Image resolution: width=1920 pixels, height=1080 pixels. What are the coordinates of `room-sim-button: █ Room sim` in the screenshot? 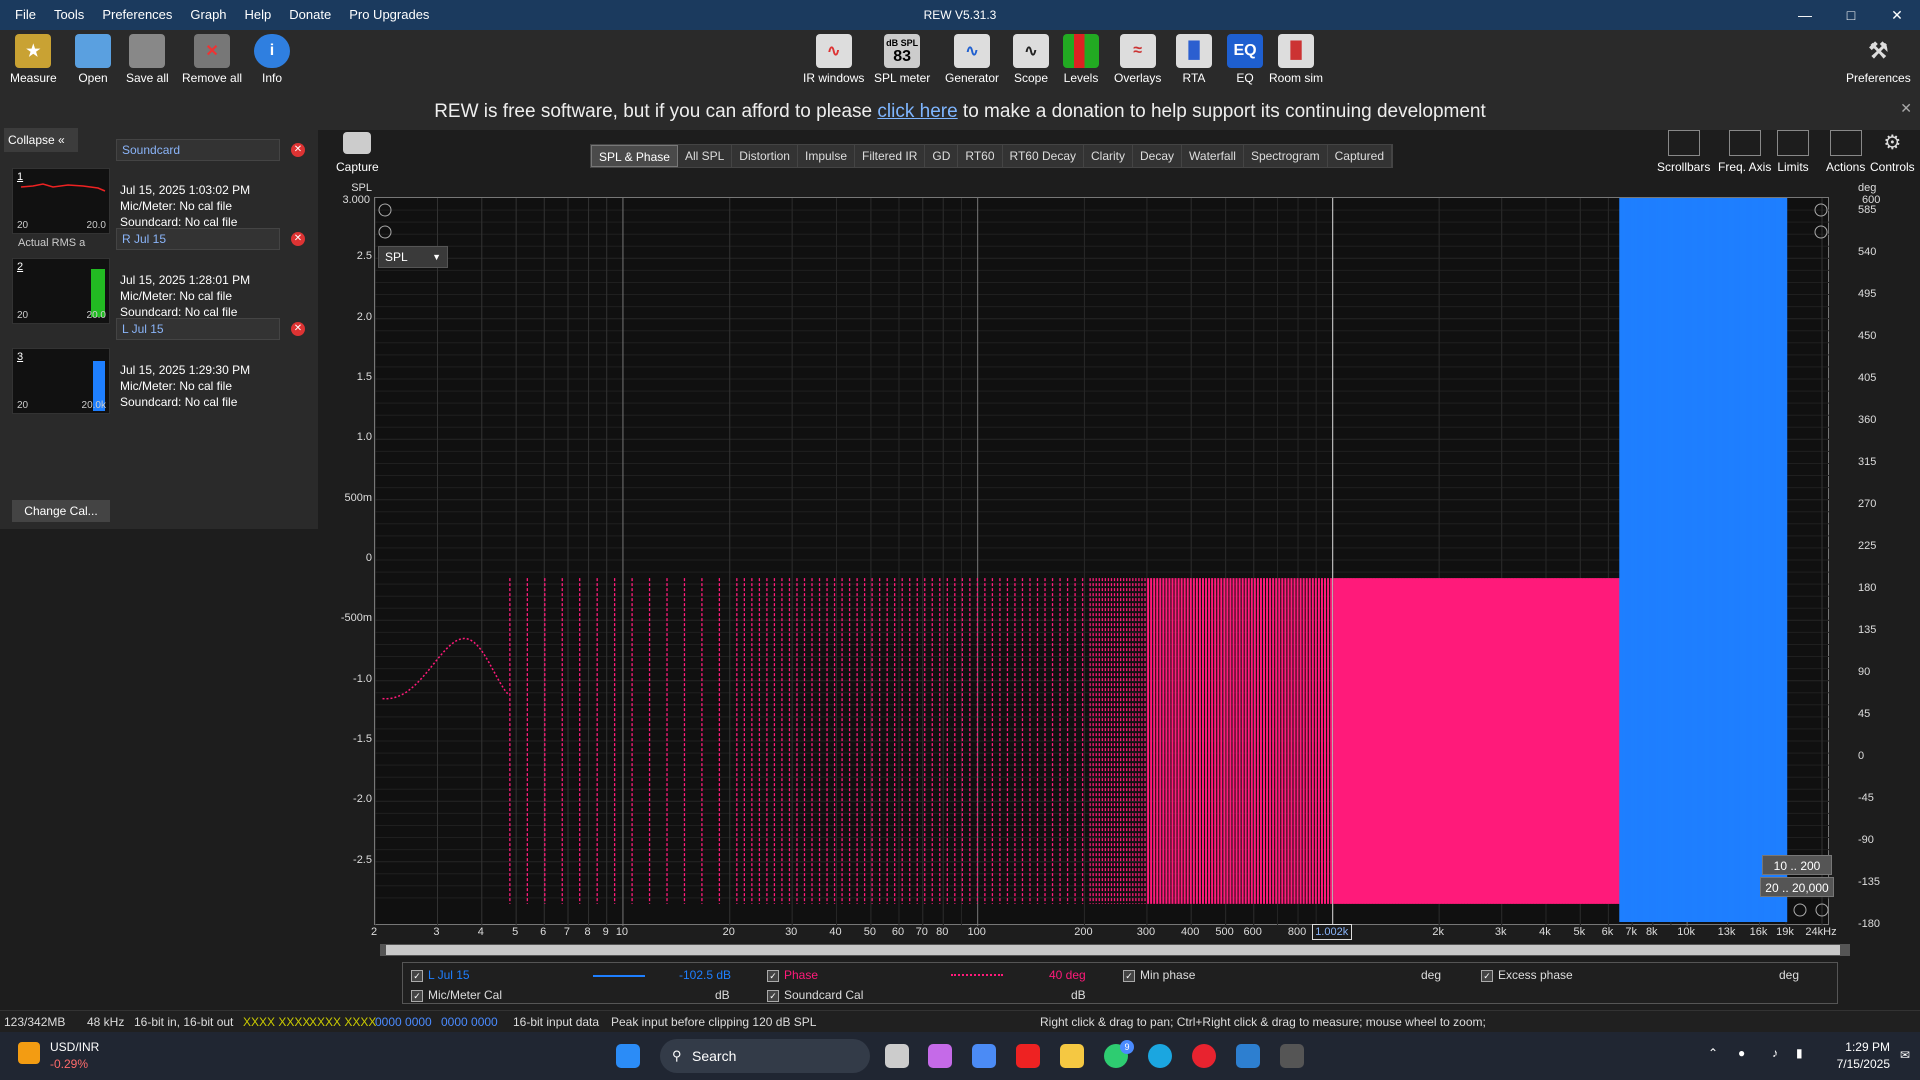 It's located at (1296, 59).